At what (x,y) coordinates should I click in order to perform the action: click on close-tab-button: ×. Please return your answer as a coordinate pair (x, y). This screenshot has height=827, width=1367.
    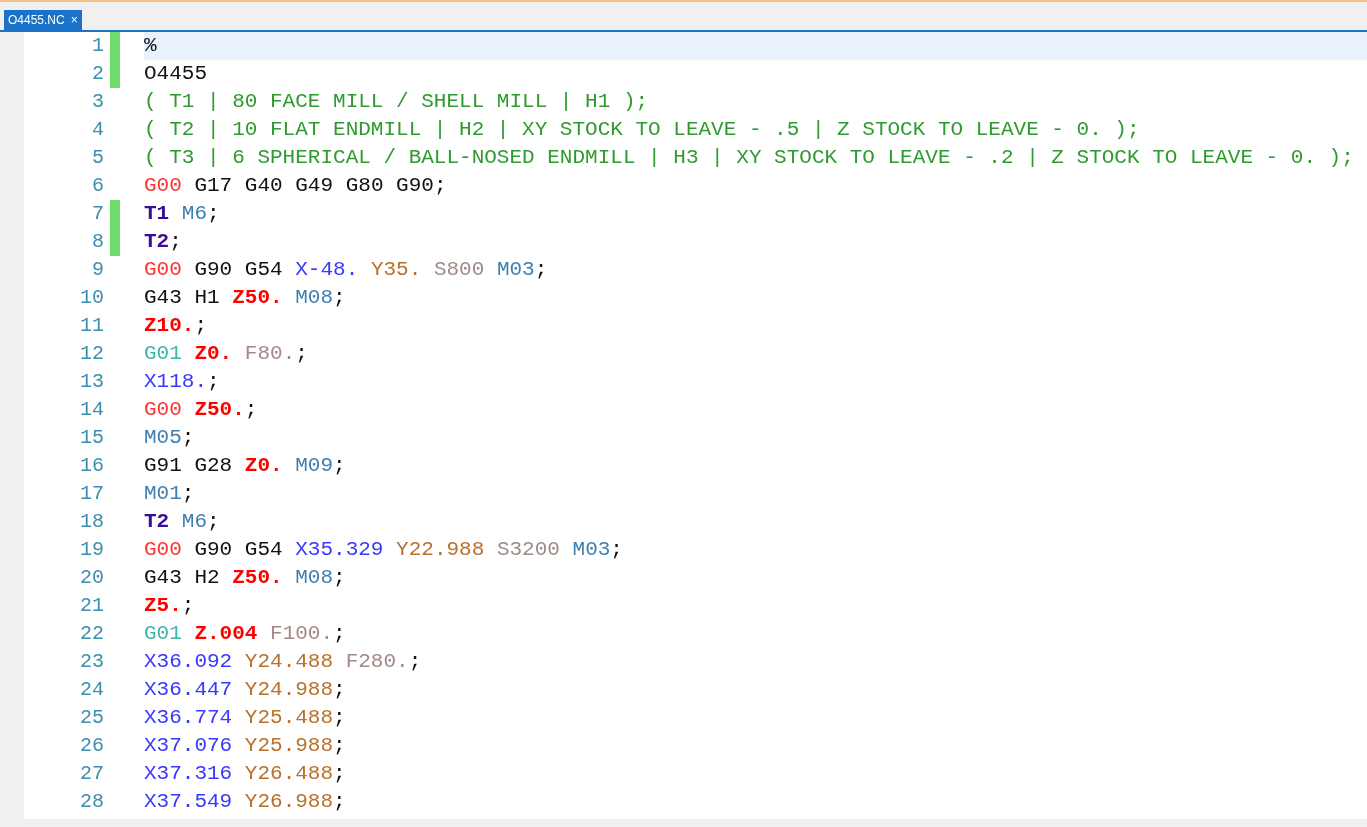
    Looking at the image, I should click on (74, 20).